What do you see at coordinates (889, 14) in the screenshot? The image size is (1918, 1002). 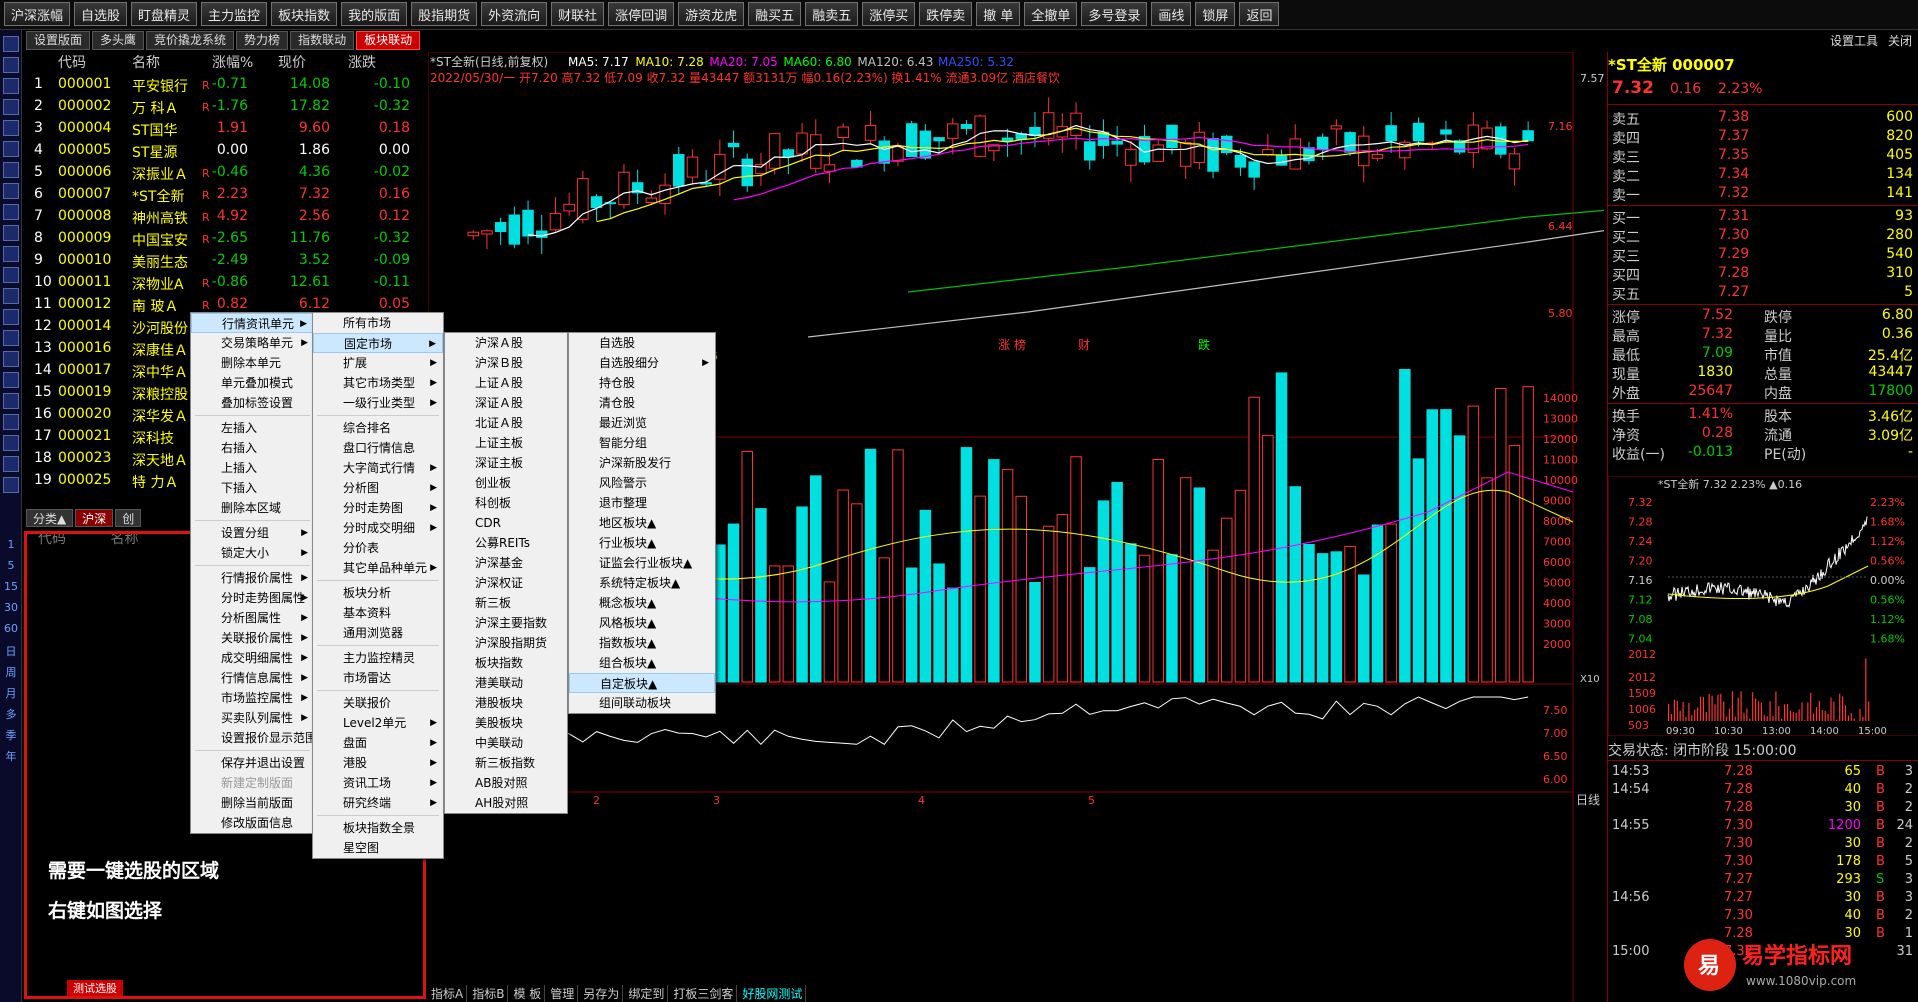 I see `toolbar-button: 涨停买` at bounding box center [889, 14].